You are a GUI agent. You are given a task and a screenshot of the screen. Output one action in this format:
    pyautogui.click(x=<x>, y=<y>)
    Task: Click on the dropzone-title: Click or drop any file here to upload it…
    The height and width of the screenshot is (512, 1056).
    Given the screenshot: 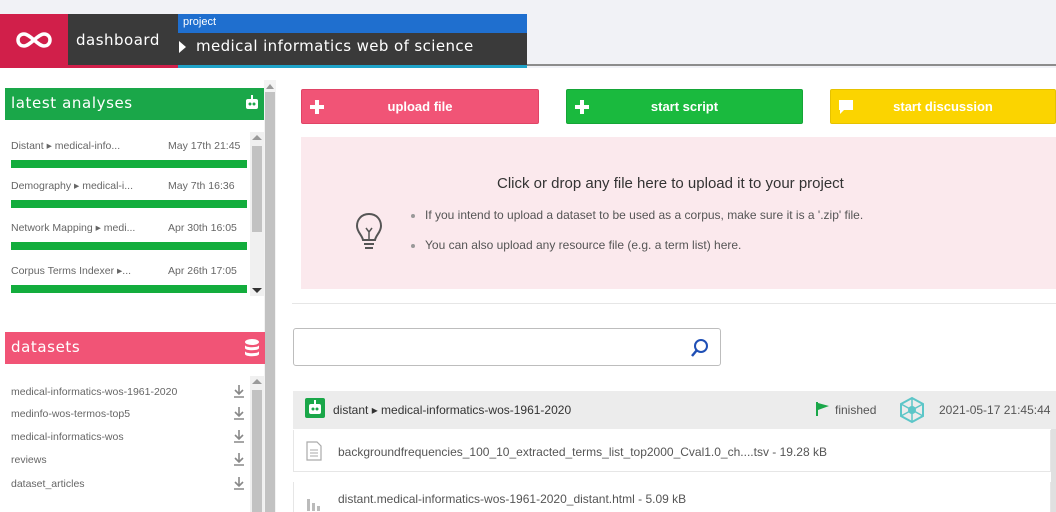 What is the action you would take?
    pyautogui.click(x=670, y=183)
    